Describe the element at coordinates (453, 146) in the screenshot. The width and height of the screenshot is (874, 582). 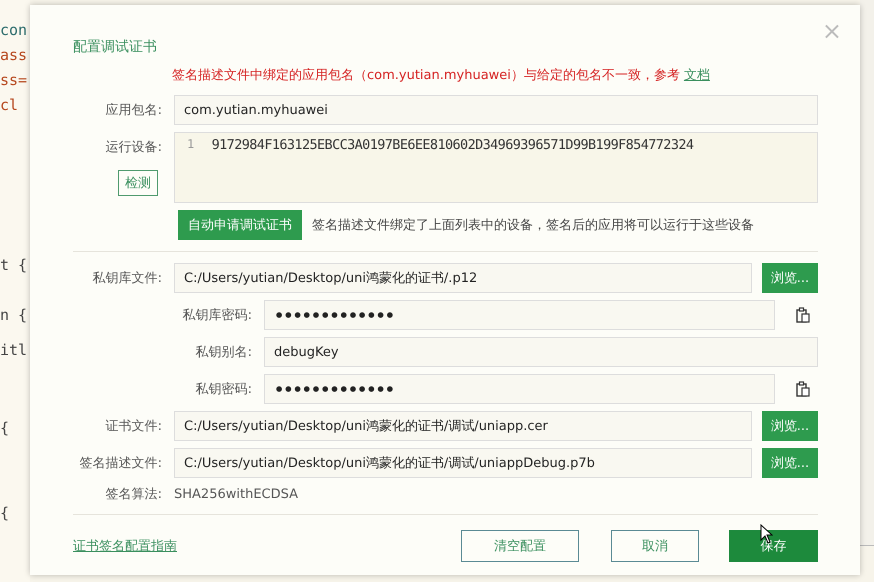
I see `device-id: 9172984F163125EBCC3A0197BE6EE810602D34969396571D99B199F854772324` at that location.